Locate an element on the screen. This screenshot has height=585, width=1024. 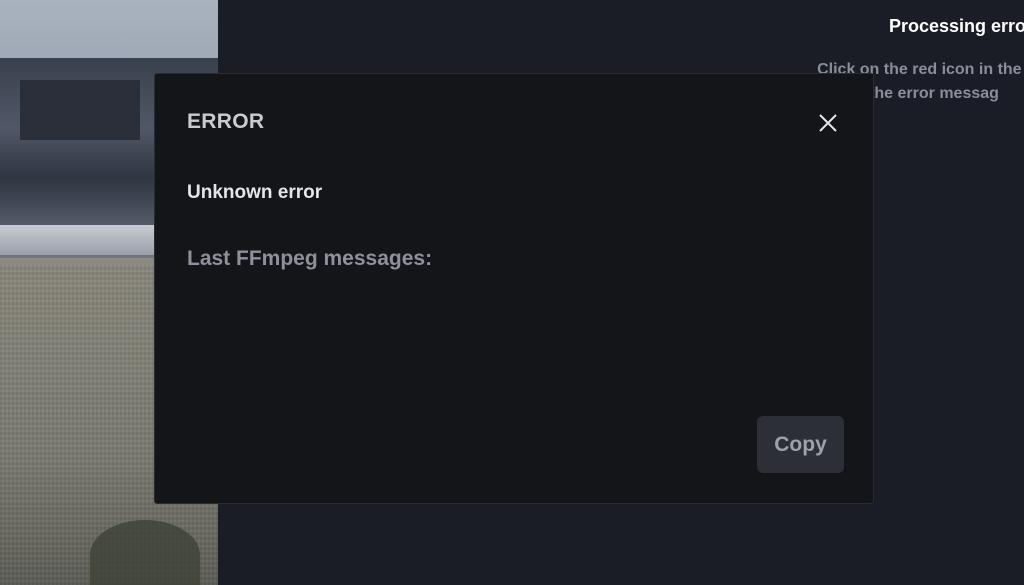
dialog-title: ERROR is located at coordinates (226, 121).